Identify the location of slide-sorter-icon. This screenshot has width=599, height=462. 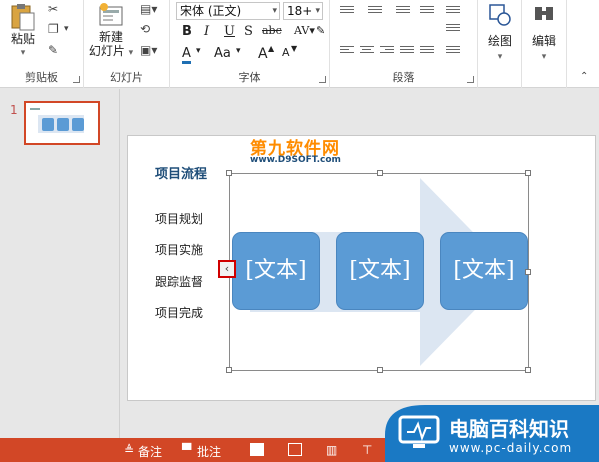
(295, 449).